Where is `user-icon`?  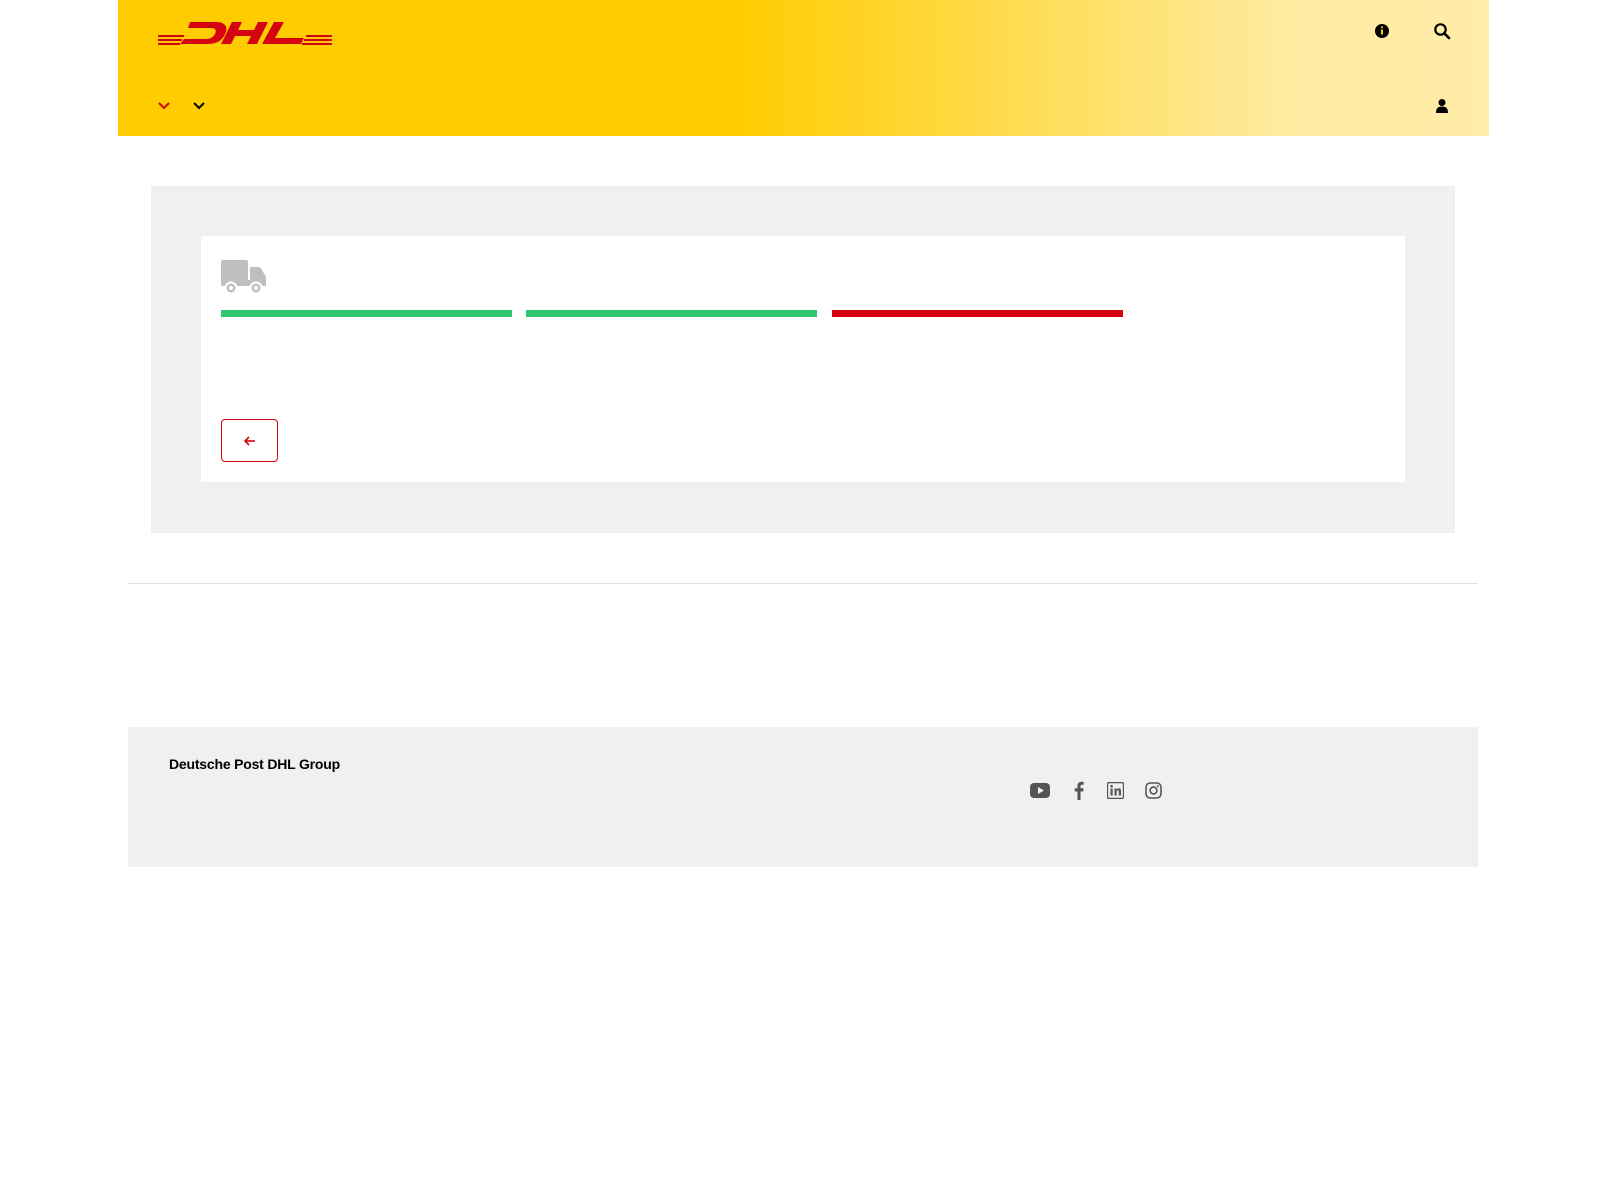
user-icon is located at coordinates (1442, 106).